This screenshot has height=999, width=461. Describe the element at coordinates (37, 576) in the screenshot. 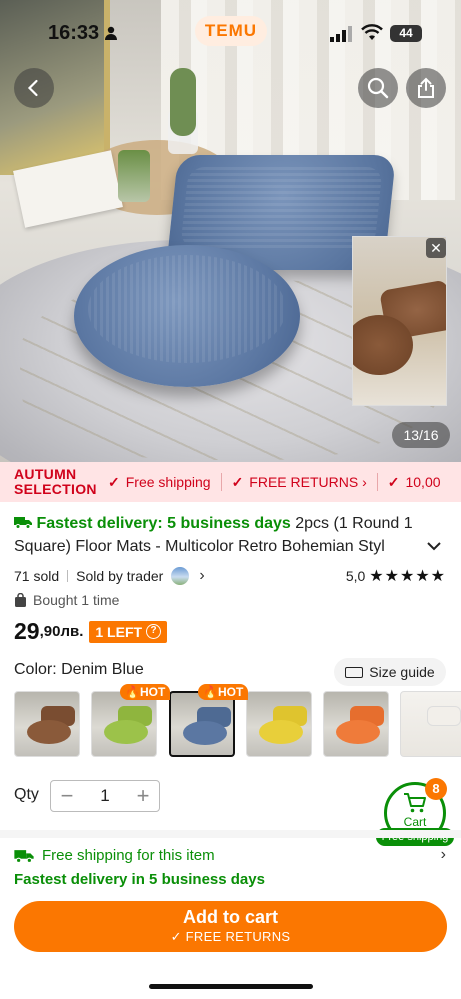

I see `sold-count: 71 sold` at that location.